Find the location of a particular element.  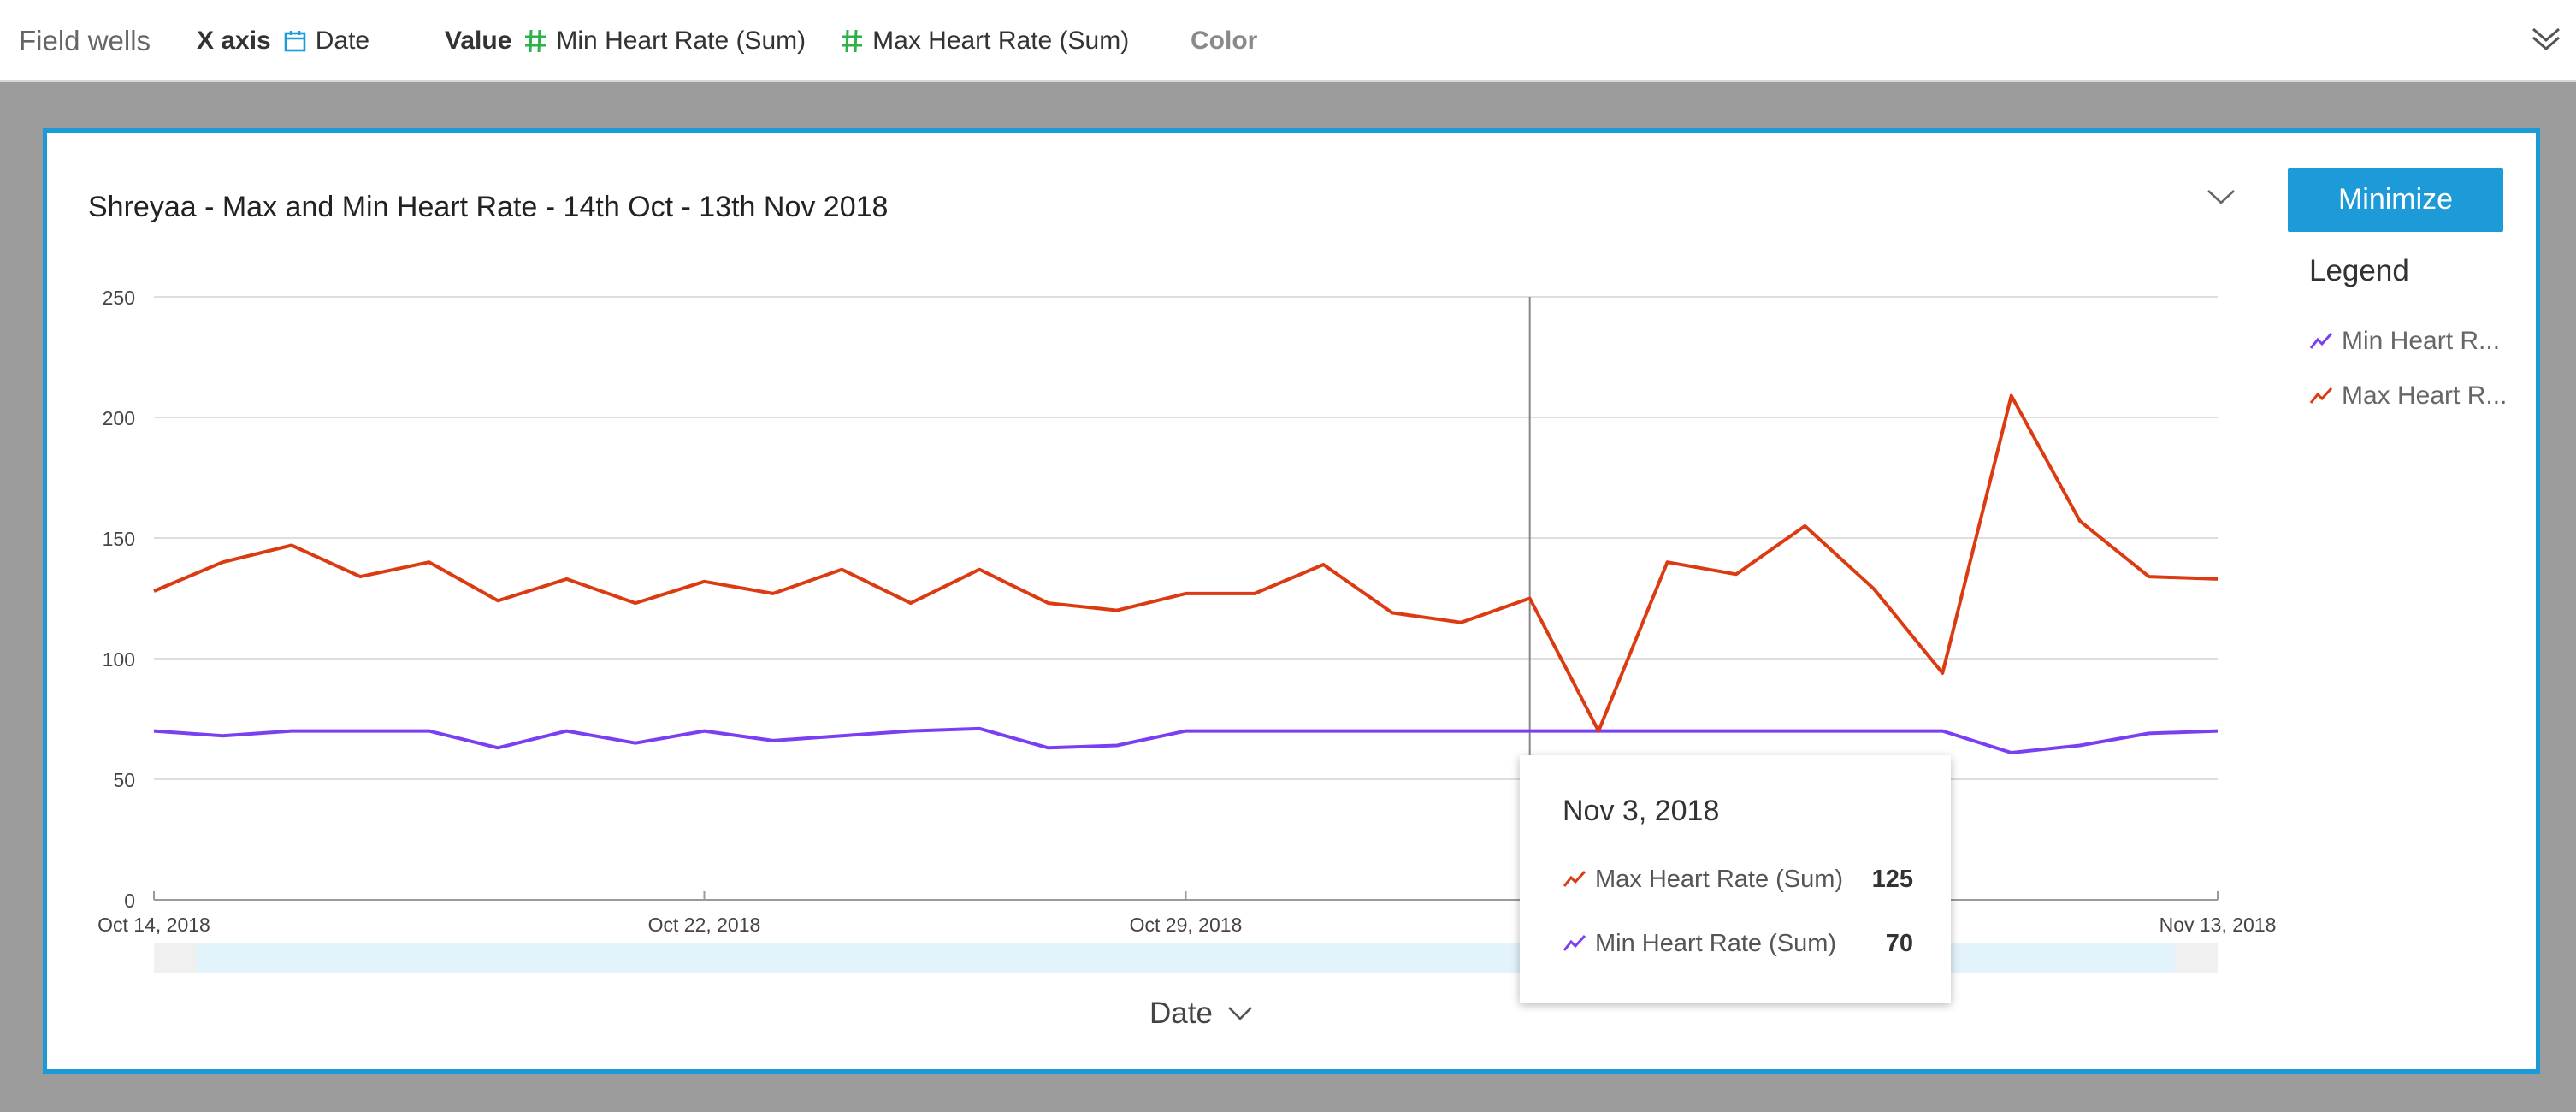

chevron-down-icon is located at coordinates (1240, 1014).